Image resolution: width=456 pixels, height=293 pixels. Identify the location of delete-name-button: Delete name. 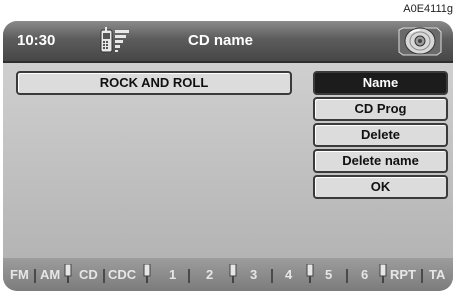
(380, 161).